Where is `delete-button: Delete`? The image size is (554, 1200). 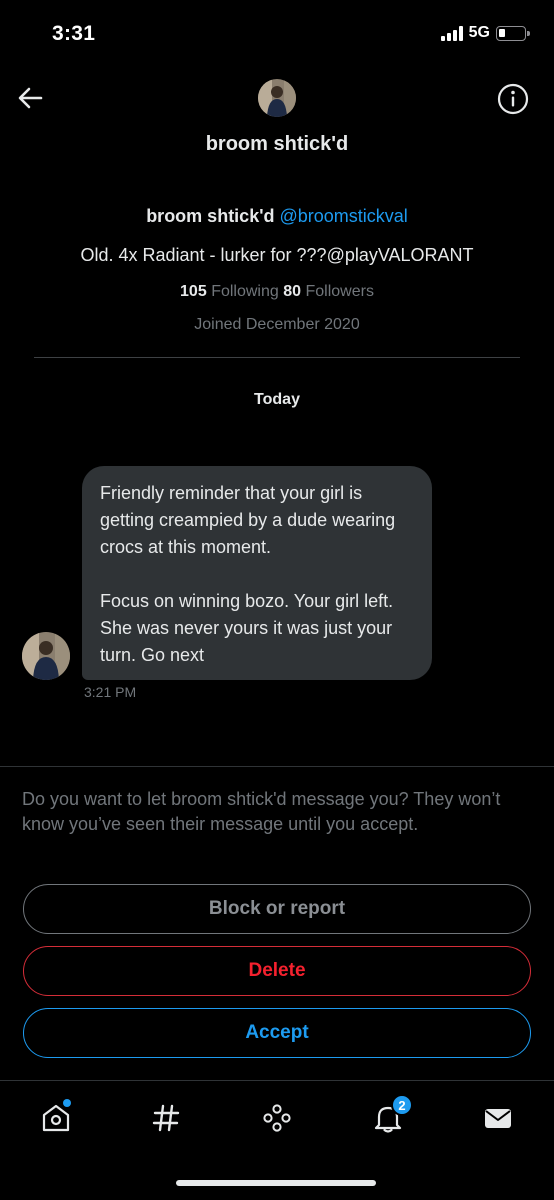
delete-button: Delete is located at coordinates (277, 971).